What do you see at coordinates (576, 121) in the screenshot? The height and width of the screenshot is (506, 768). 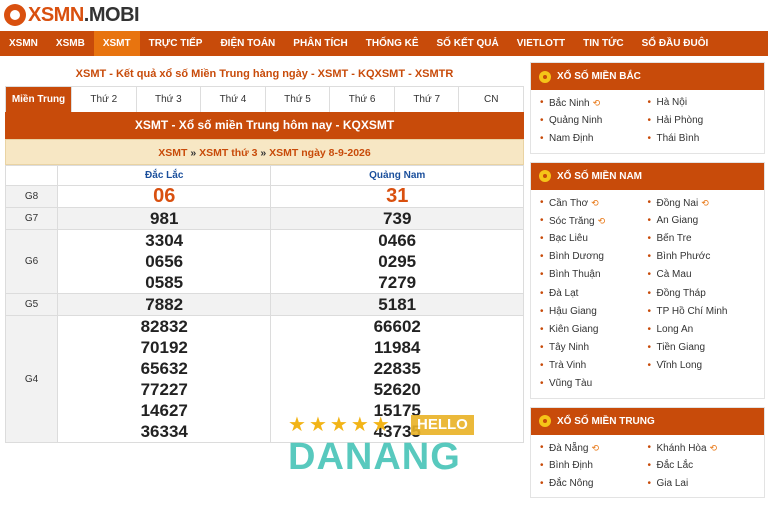 I see `province-name: Quảng Ninh` at bounding box center [576, 121].